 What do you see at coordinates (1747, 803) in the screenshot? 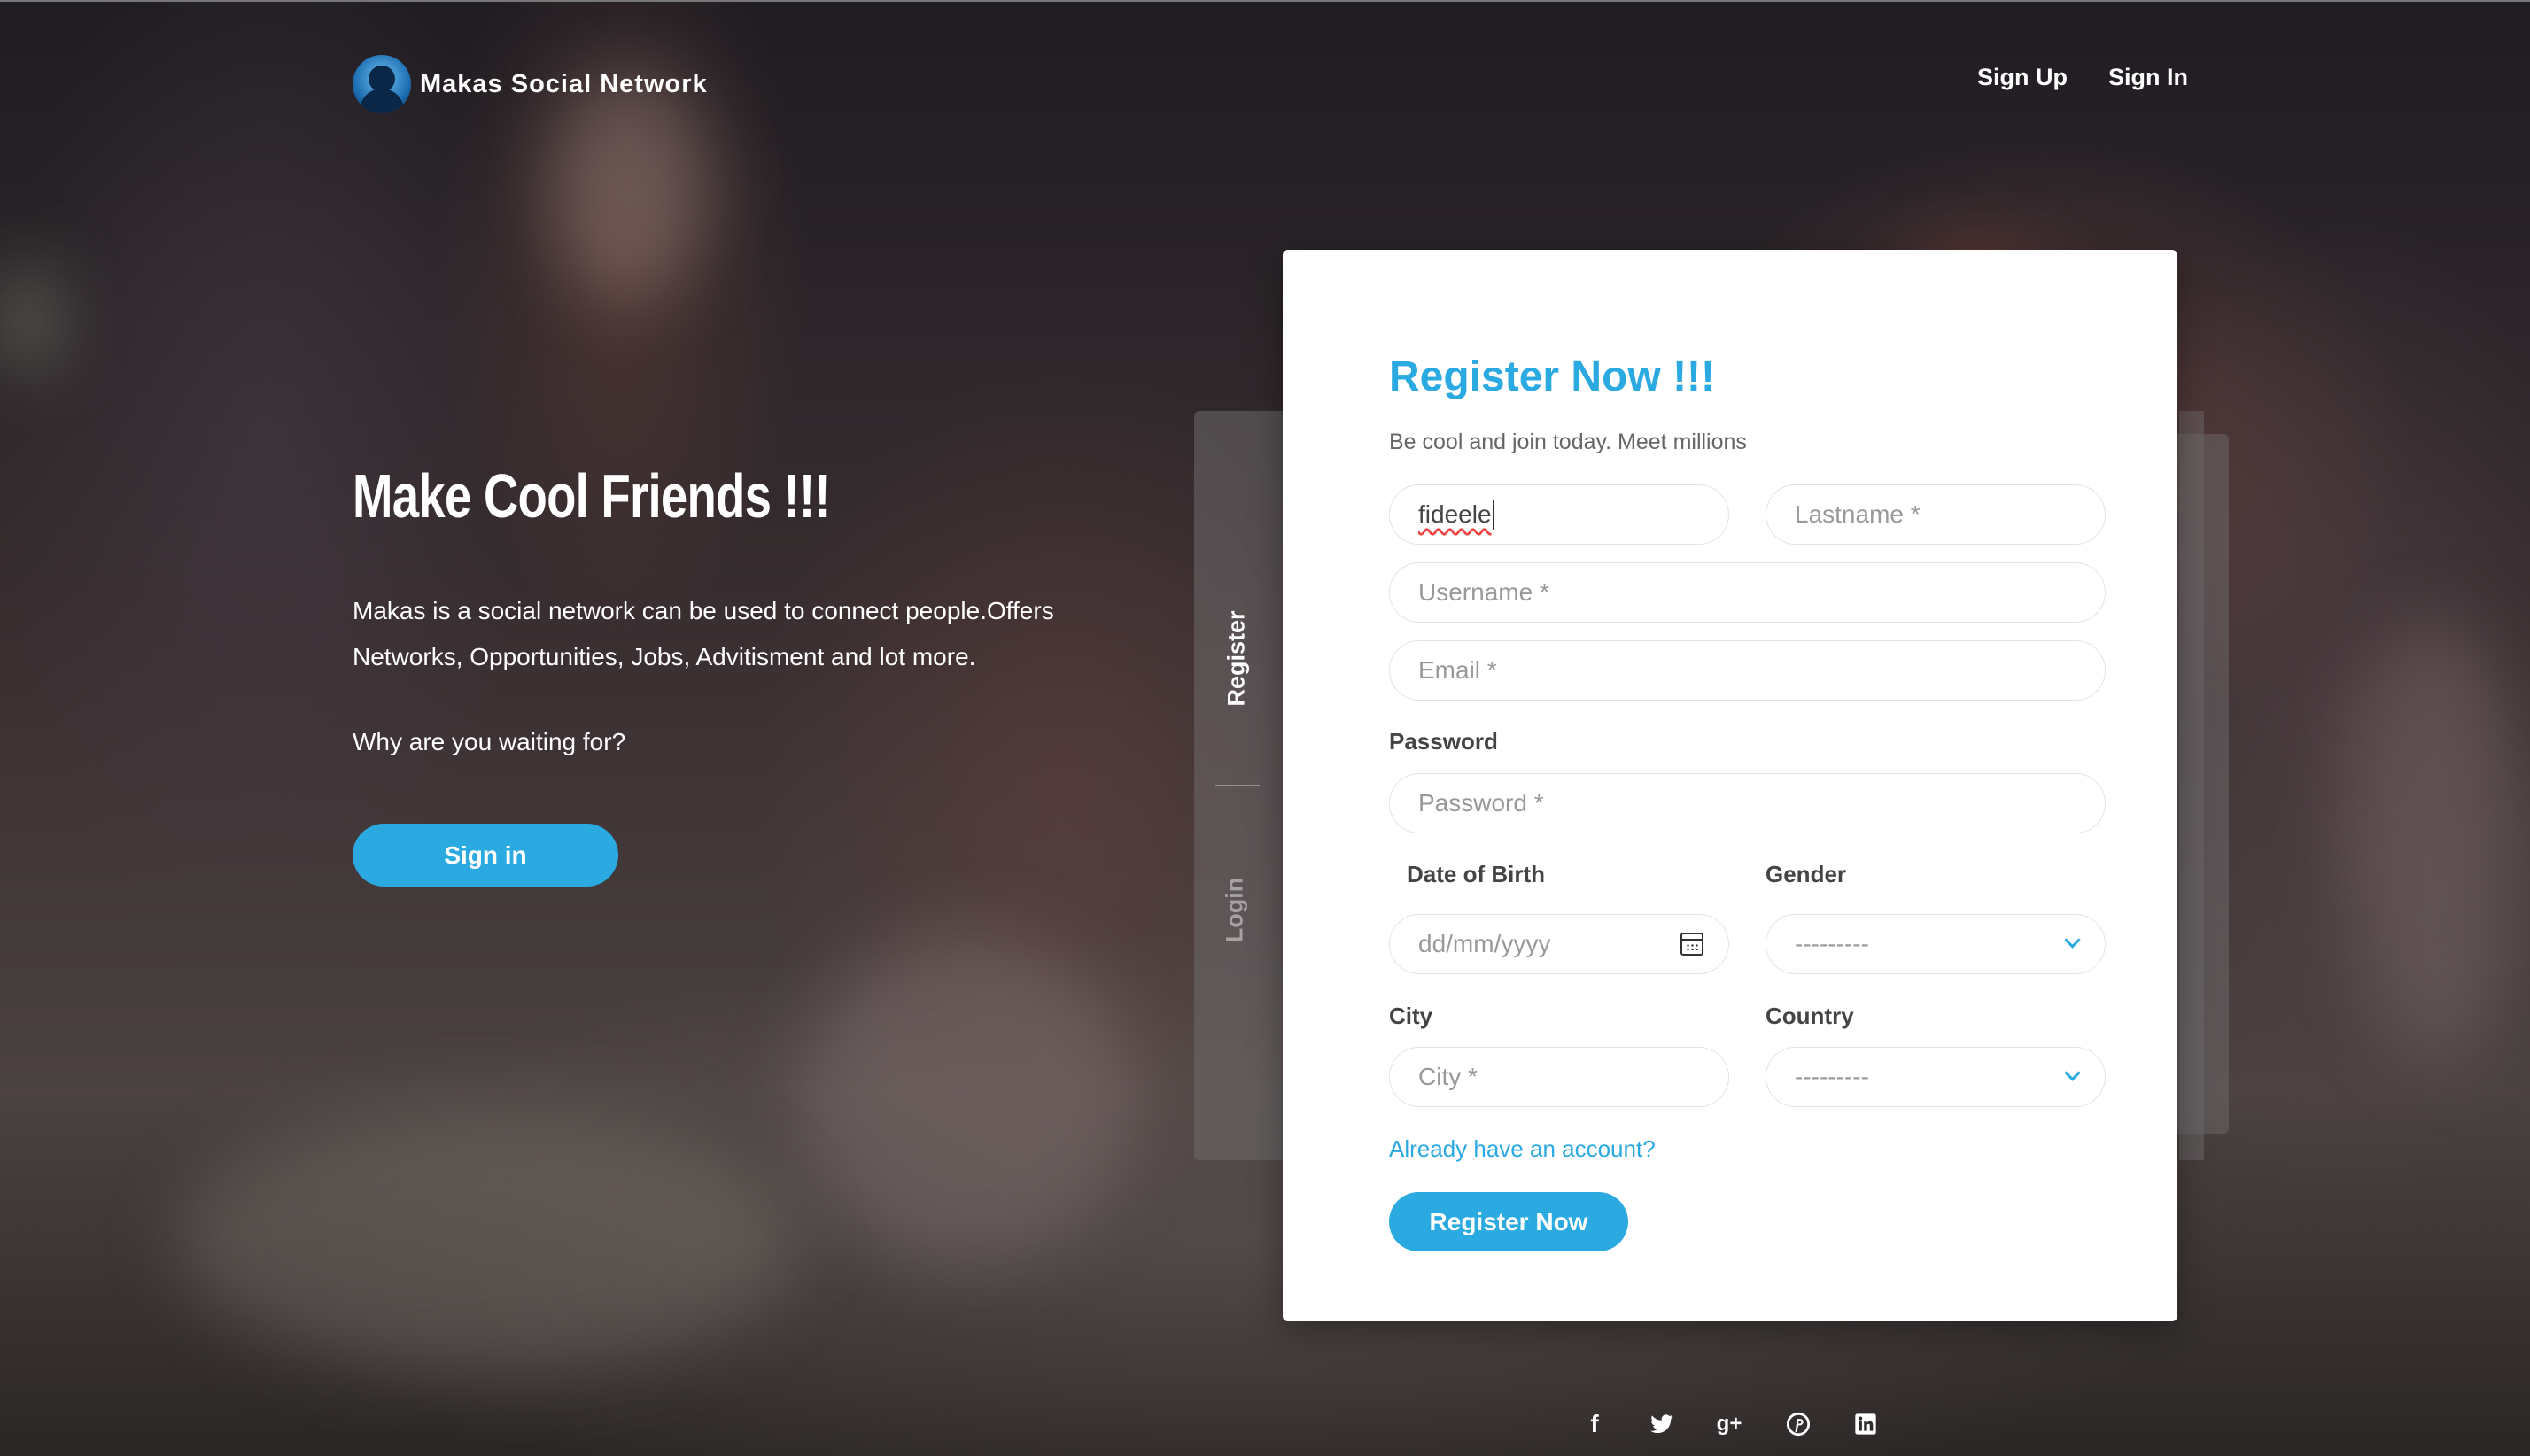
I see `password-input: Password *` at bounding box center [1747, 803].